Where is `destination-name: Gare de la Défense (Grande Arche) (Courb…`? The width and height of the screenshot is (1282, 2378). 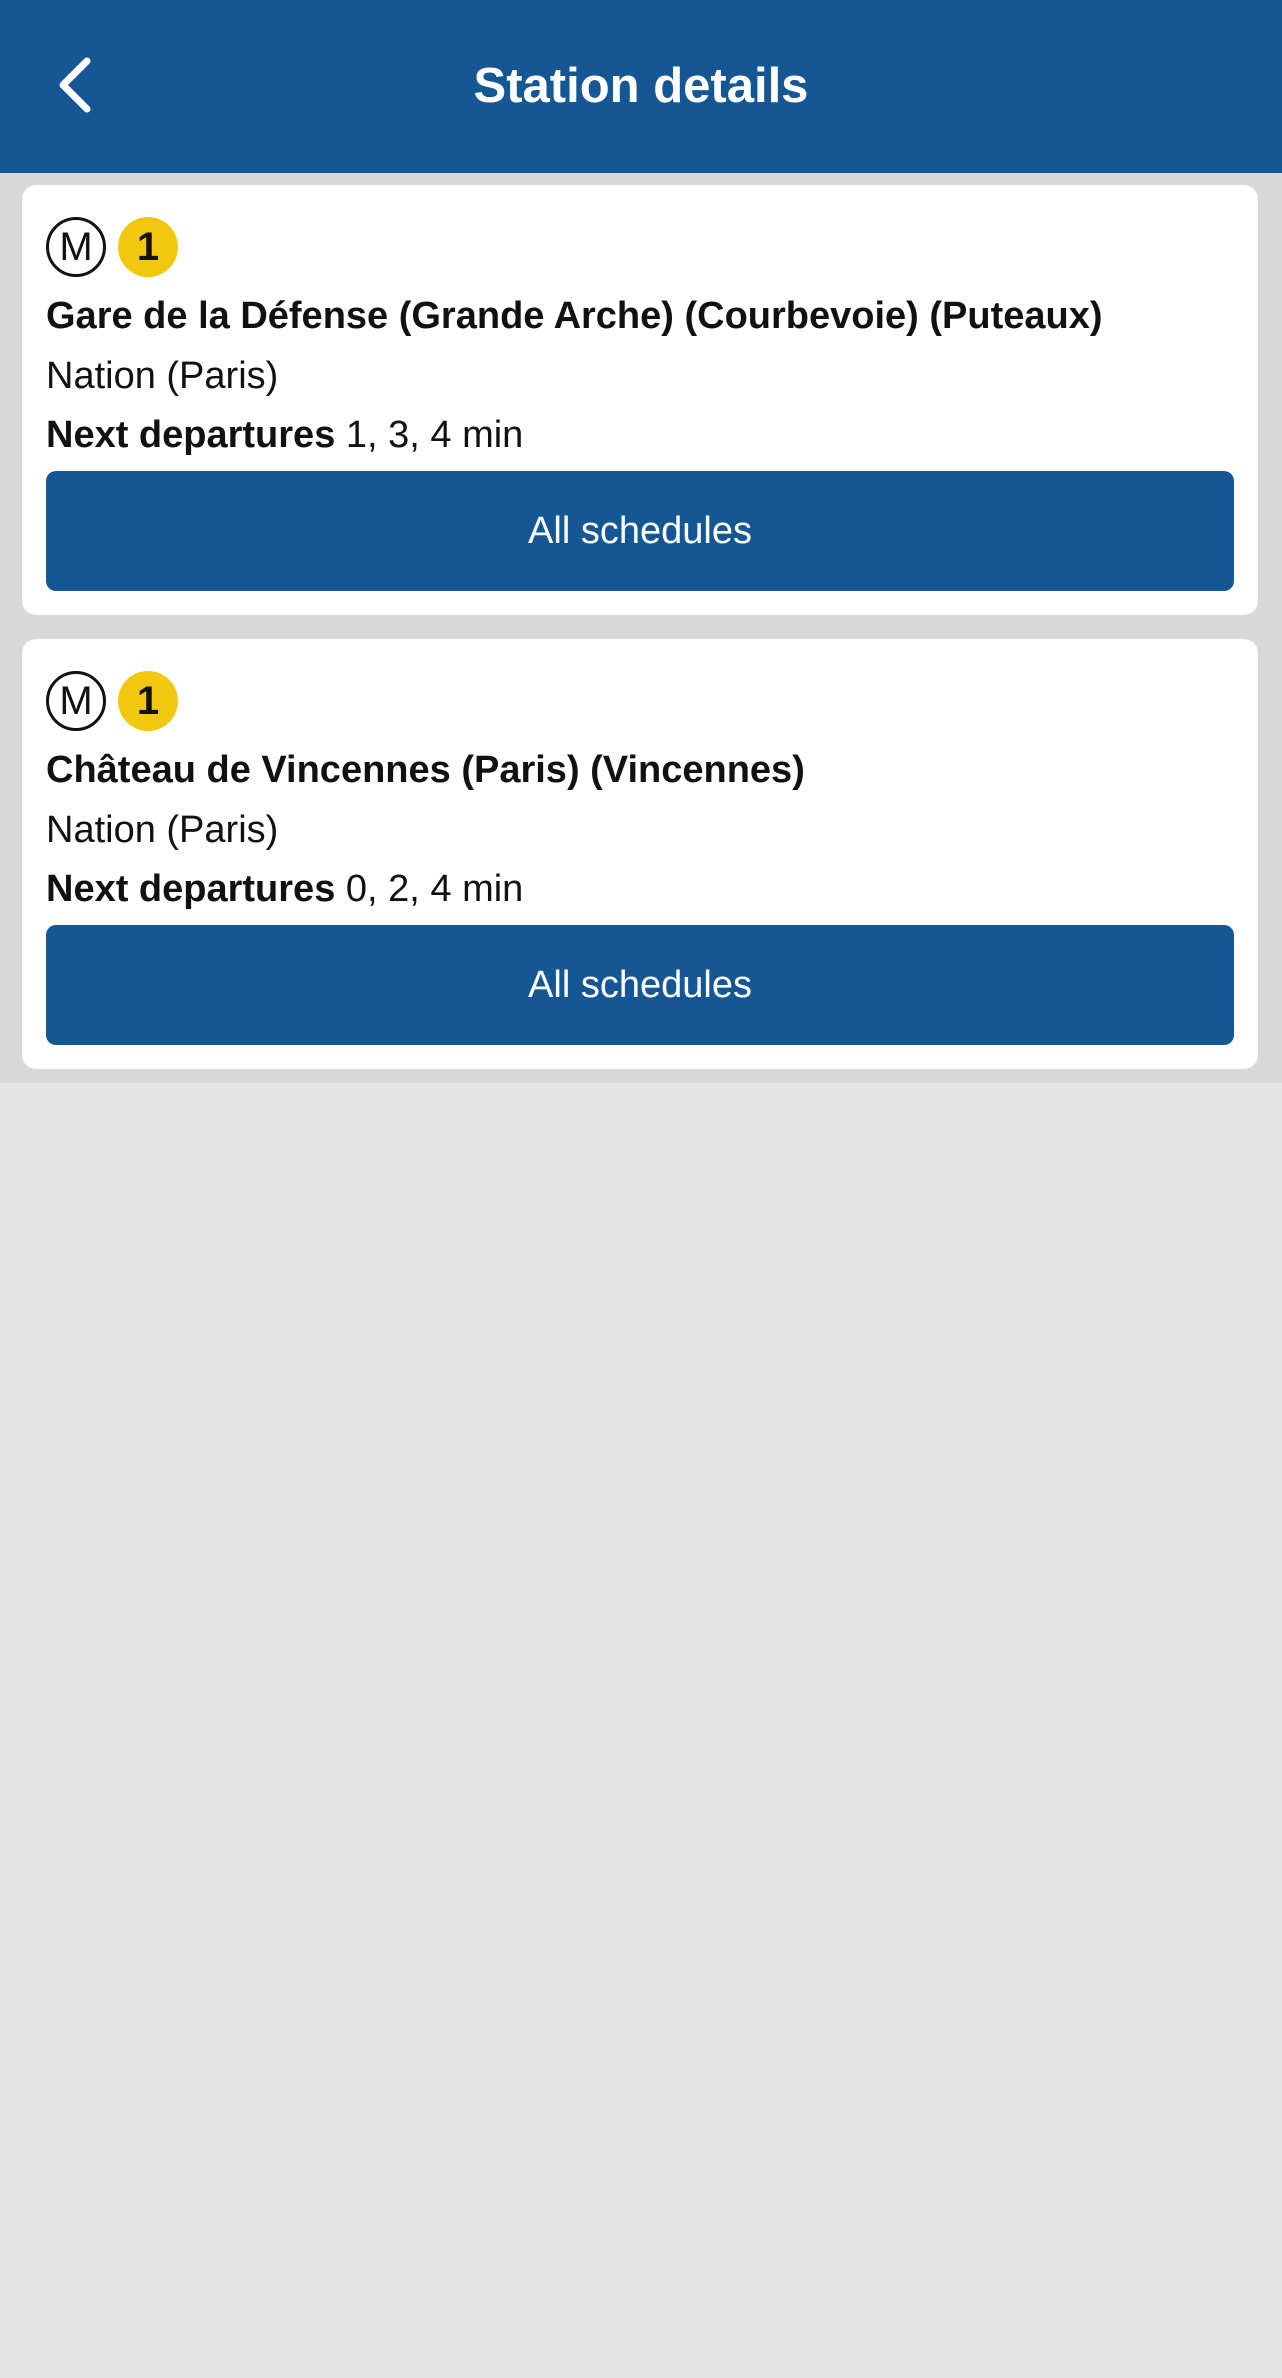
destination-name: Gare de la Défense (Grande Arche) (Courb… is located at coordinates (574, 316).